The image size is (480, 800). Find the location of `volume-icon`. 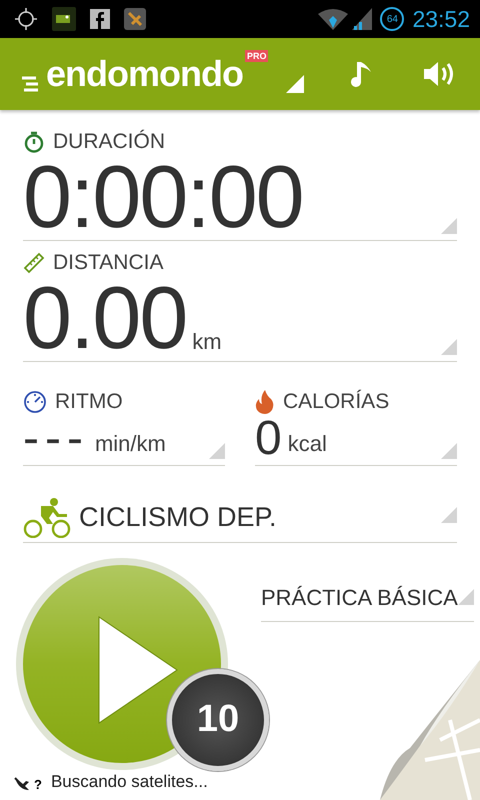

volume-icon is located at coordinates (439, 74).